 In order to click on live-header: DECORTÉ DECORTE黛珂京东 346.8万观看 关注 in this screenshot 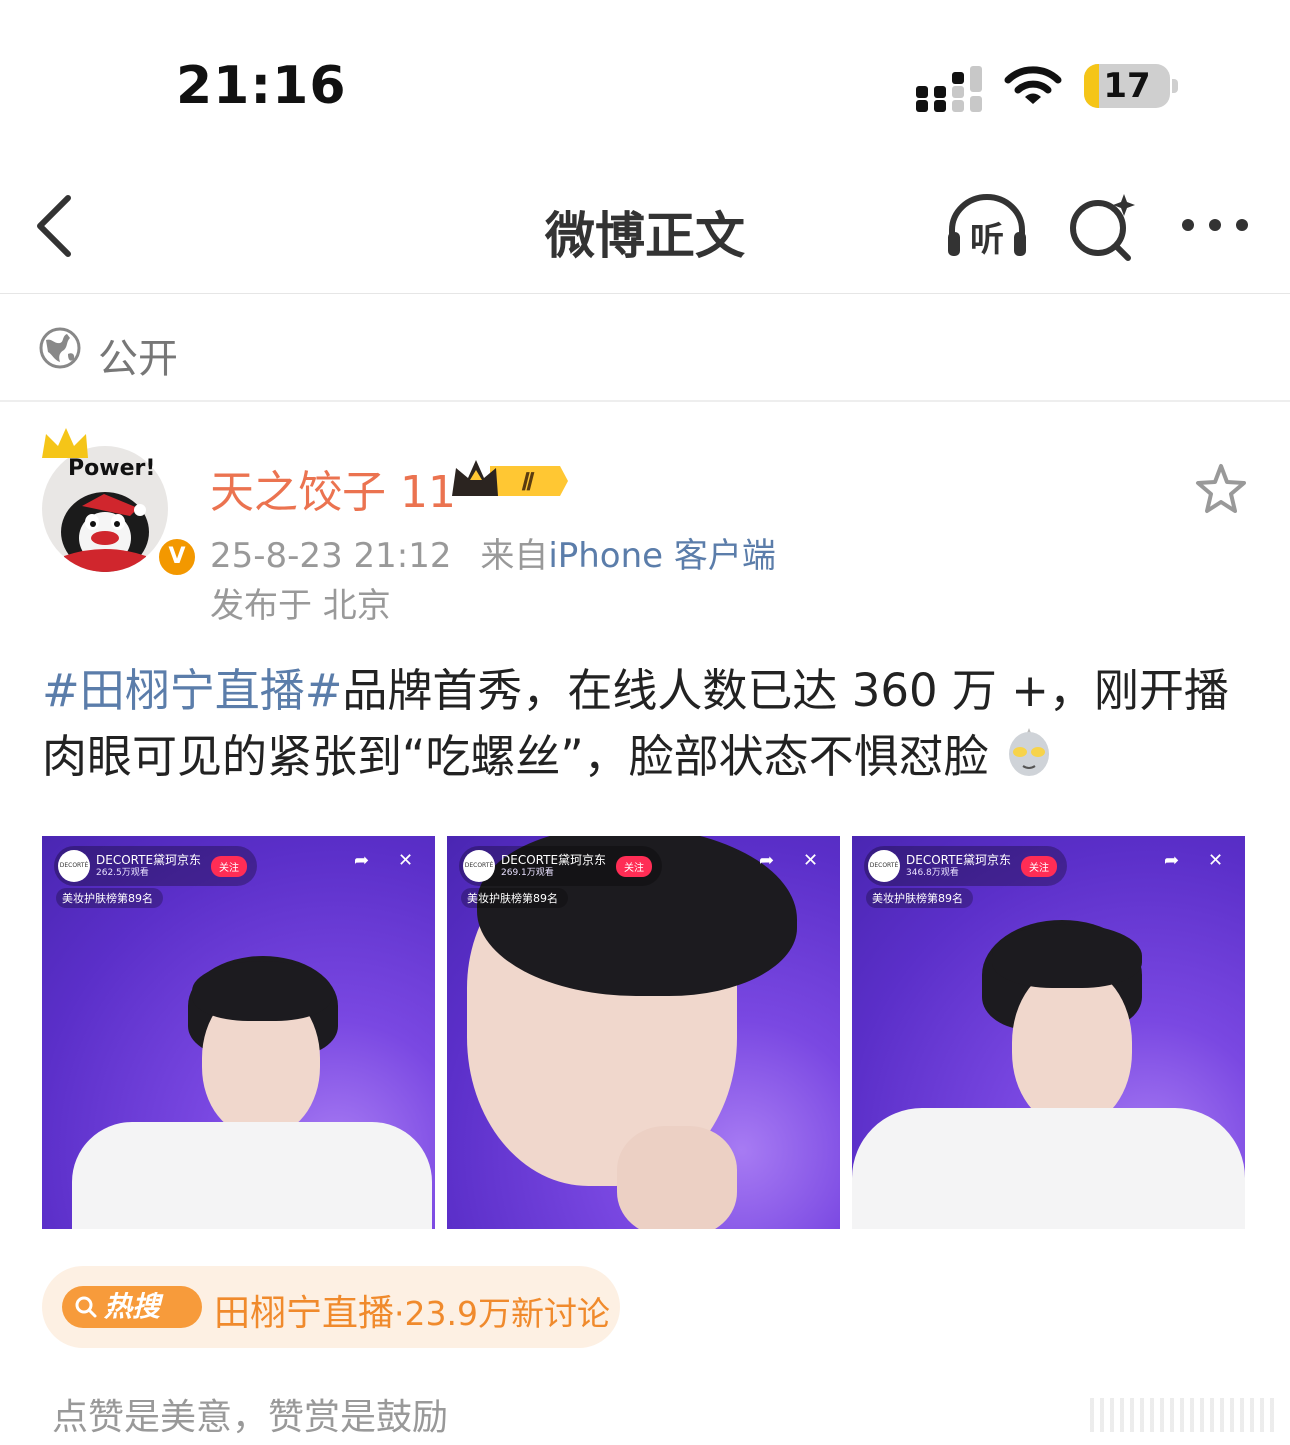, I will do `click(966, 866)`.